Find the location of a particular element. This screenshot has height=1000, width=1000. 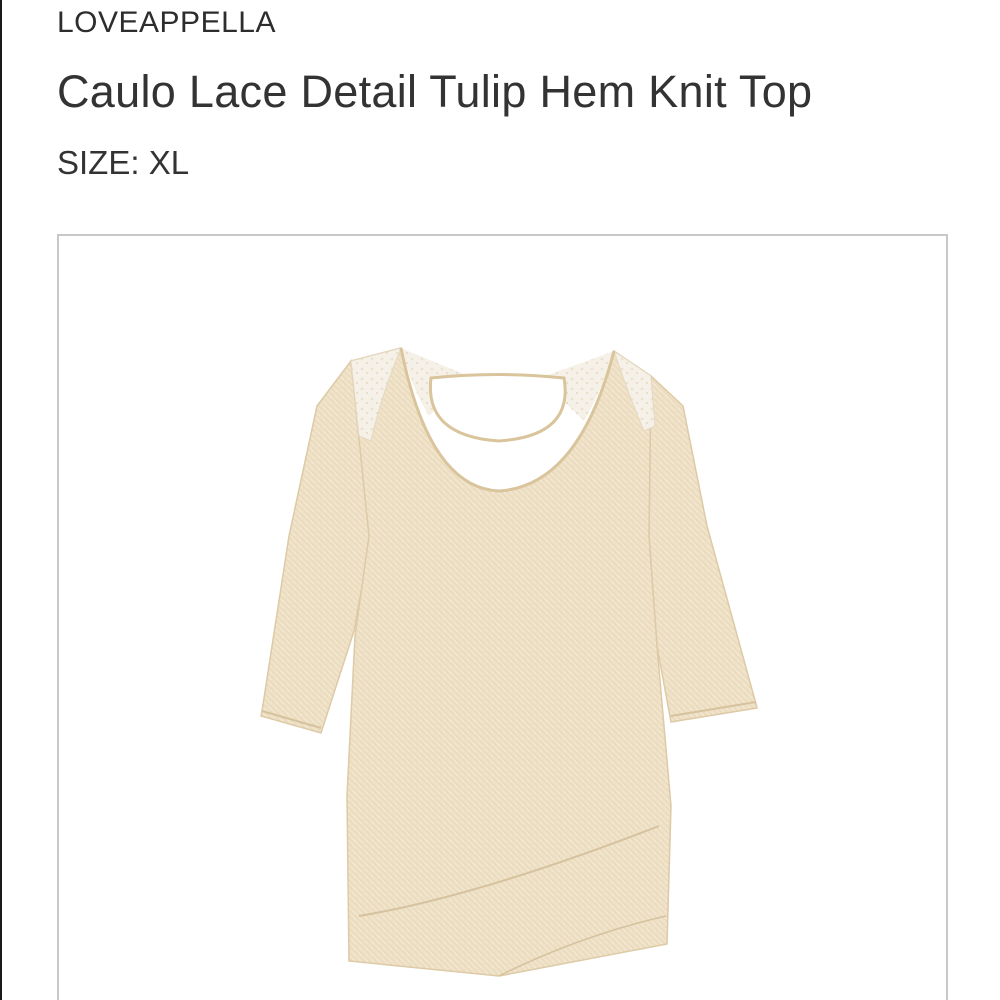

keyhole-cutout is located at coordinates (497, 408).